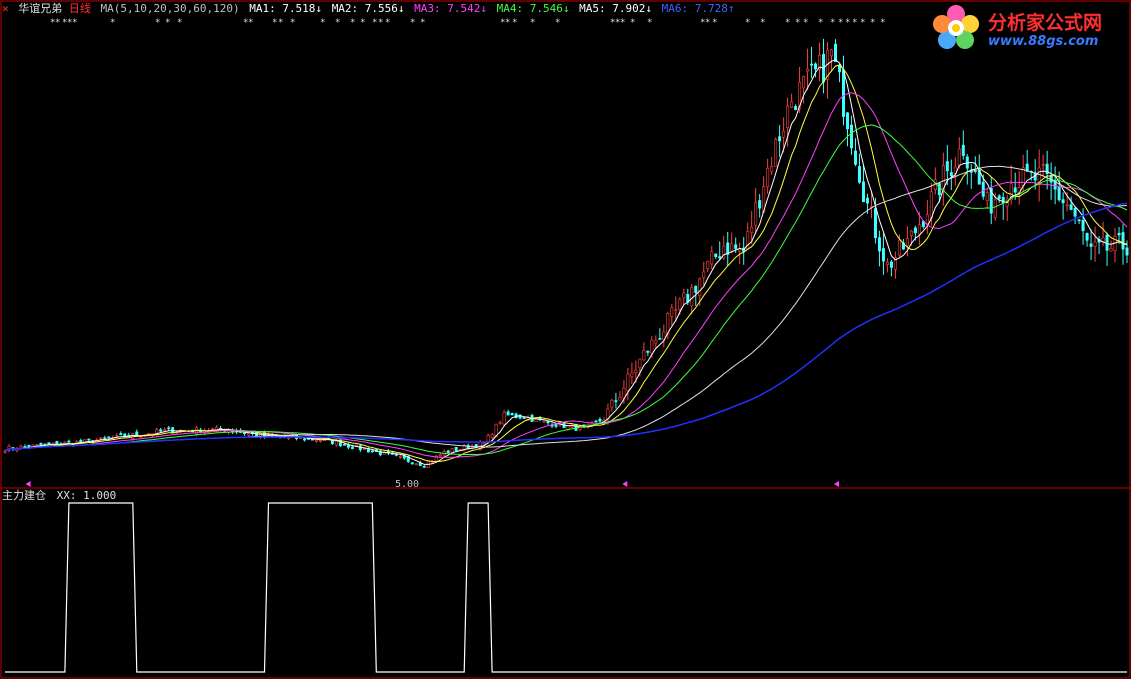 The image size is (1131, 679). What do you see at coordinates (5, 8) in the screenshot?
I see `close-icon: ✕` at bounding box center [5, 8].